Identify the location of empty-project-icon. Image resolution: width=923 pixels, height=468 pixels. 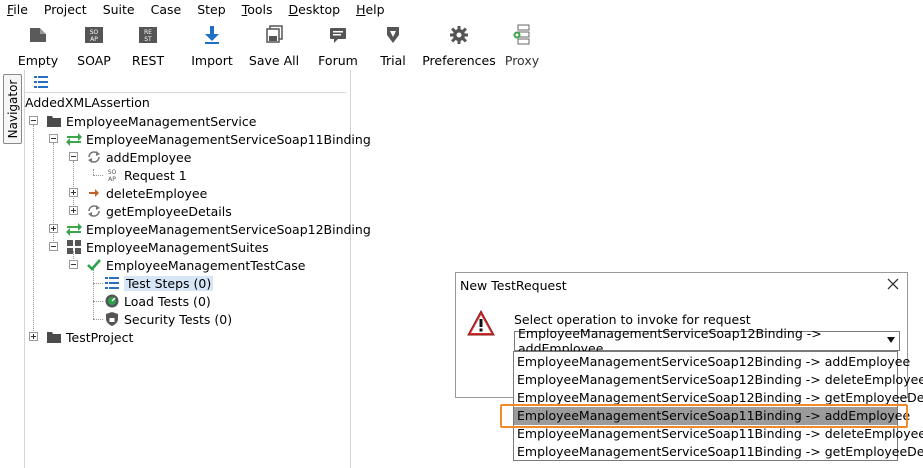
(38, 35).